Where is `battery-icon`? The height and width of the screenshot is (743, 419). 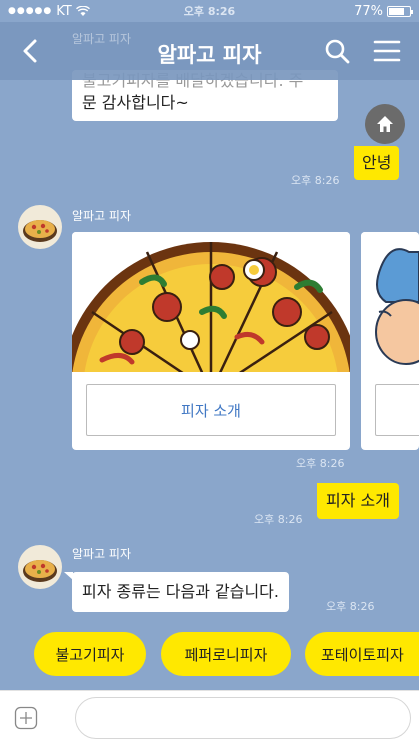 battery-icon is located at coordinates (400, 11).